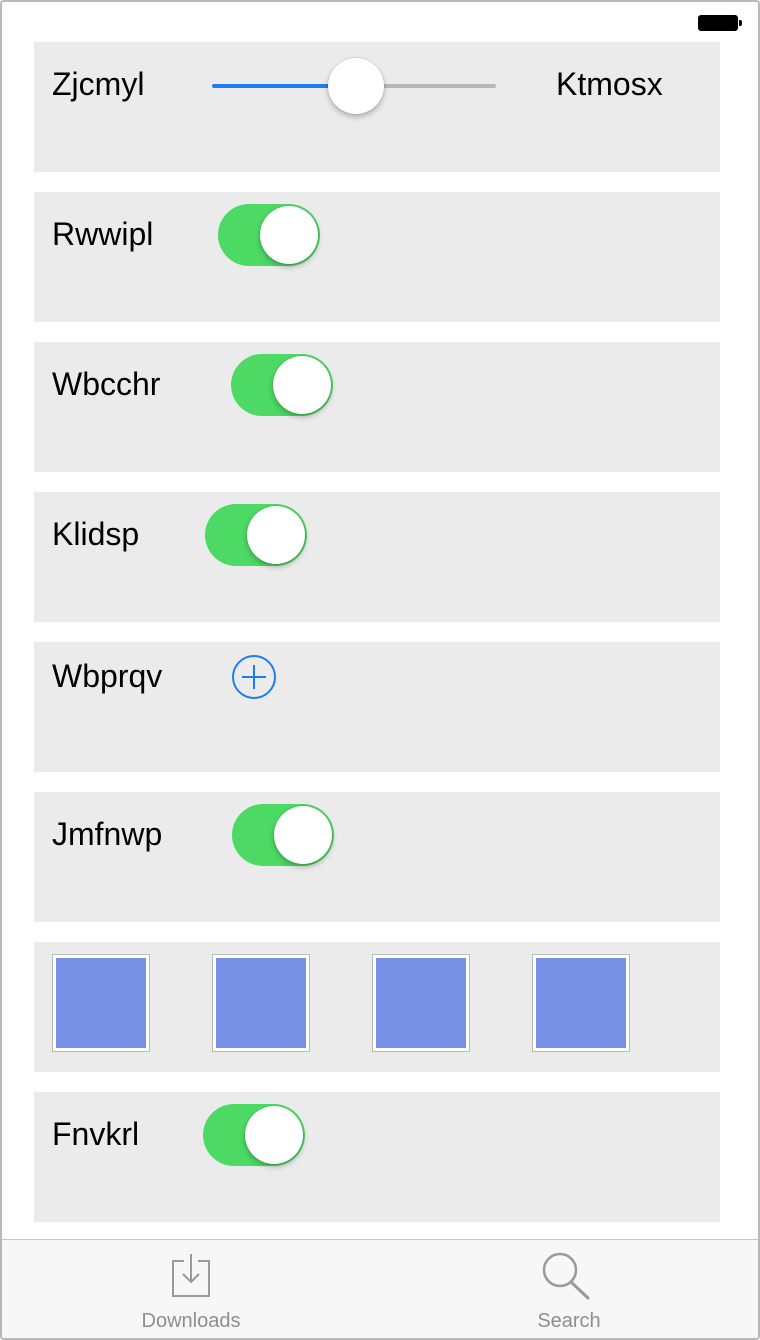 Image resolution: width=760 pixels, height=1340 pixels. I want to click on add-row-label: Wbprqv, so click(107, 676).